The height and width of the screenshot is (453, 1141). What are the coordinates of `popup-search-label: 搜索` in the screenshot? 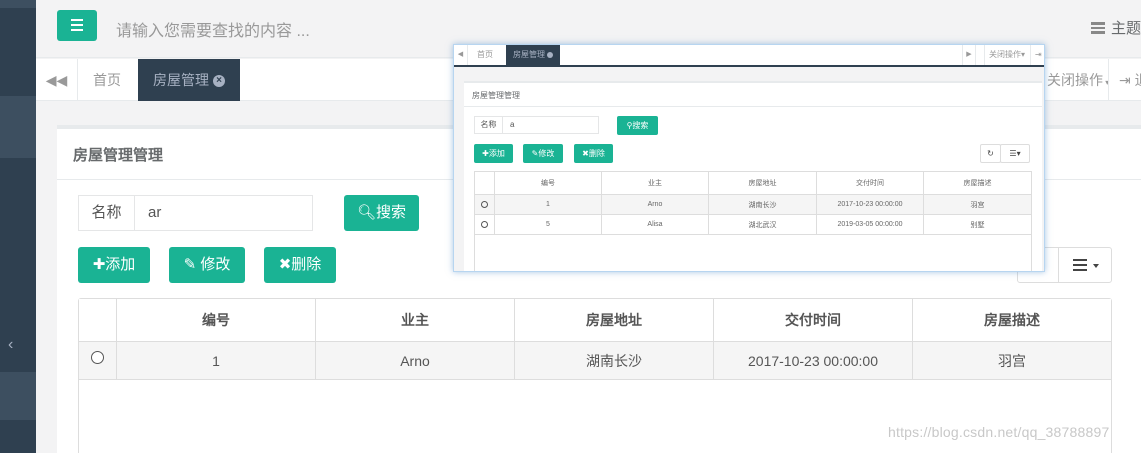 It's located at (640, 125).